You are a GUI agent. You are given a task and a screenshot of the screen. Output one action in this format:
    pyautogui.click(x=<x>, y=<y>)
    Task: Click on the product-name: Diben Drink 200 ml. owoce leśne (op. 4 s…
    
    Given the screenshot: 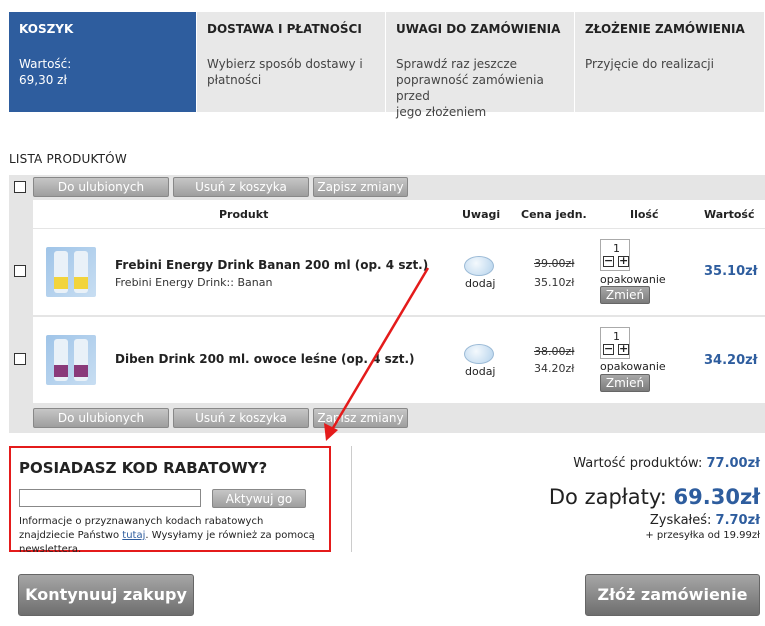 What is the action you would take?
    pyautogui.click(x=265, y=359)
    